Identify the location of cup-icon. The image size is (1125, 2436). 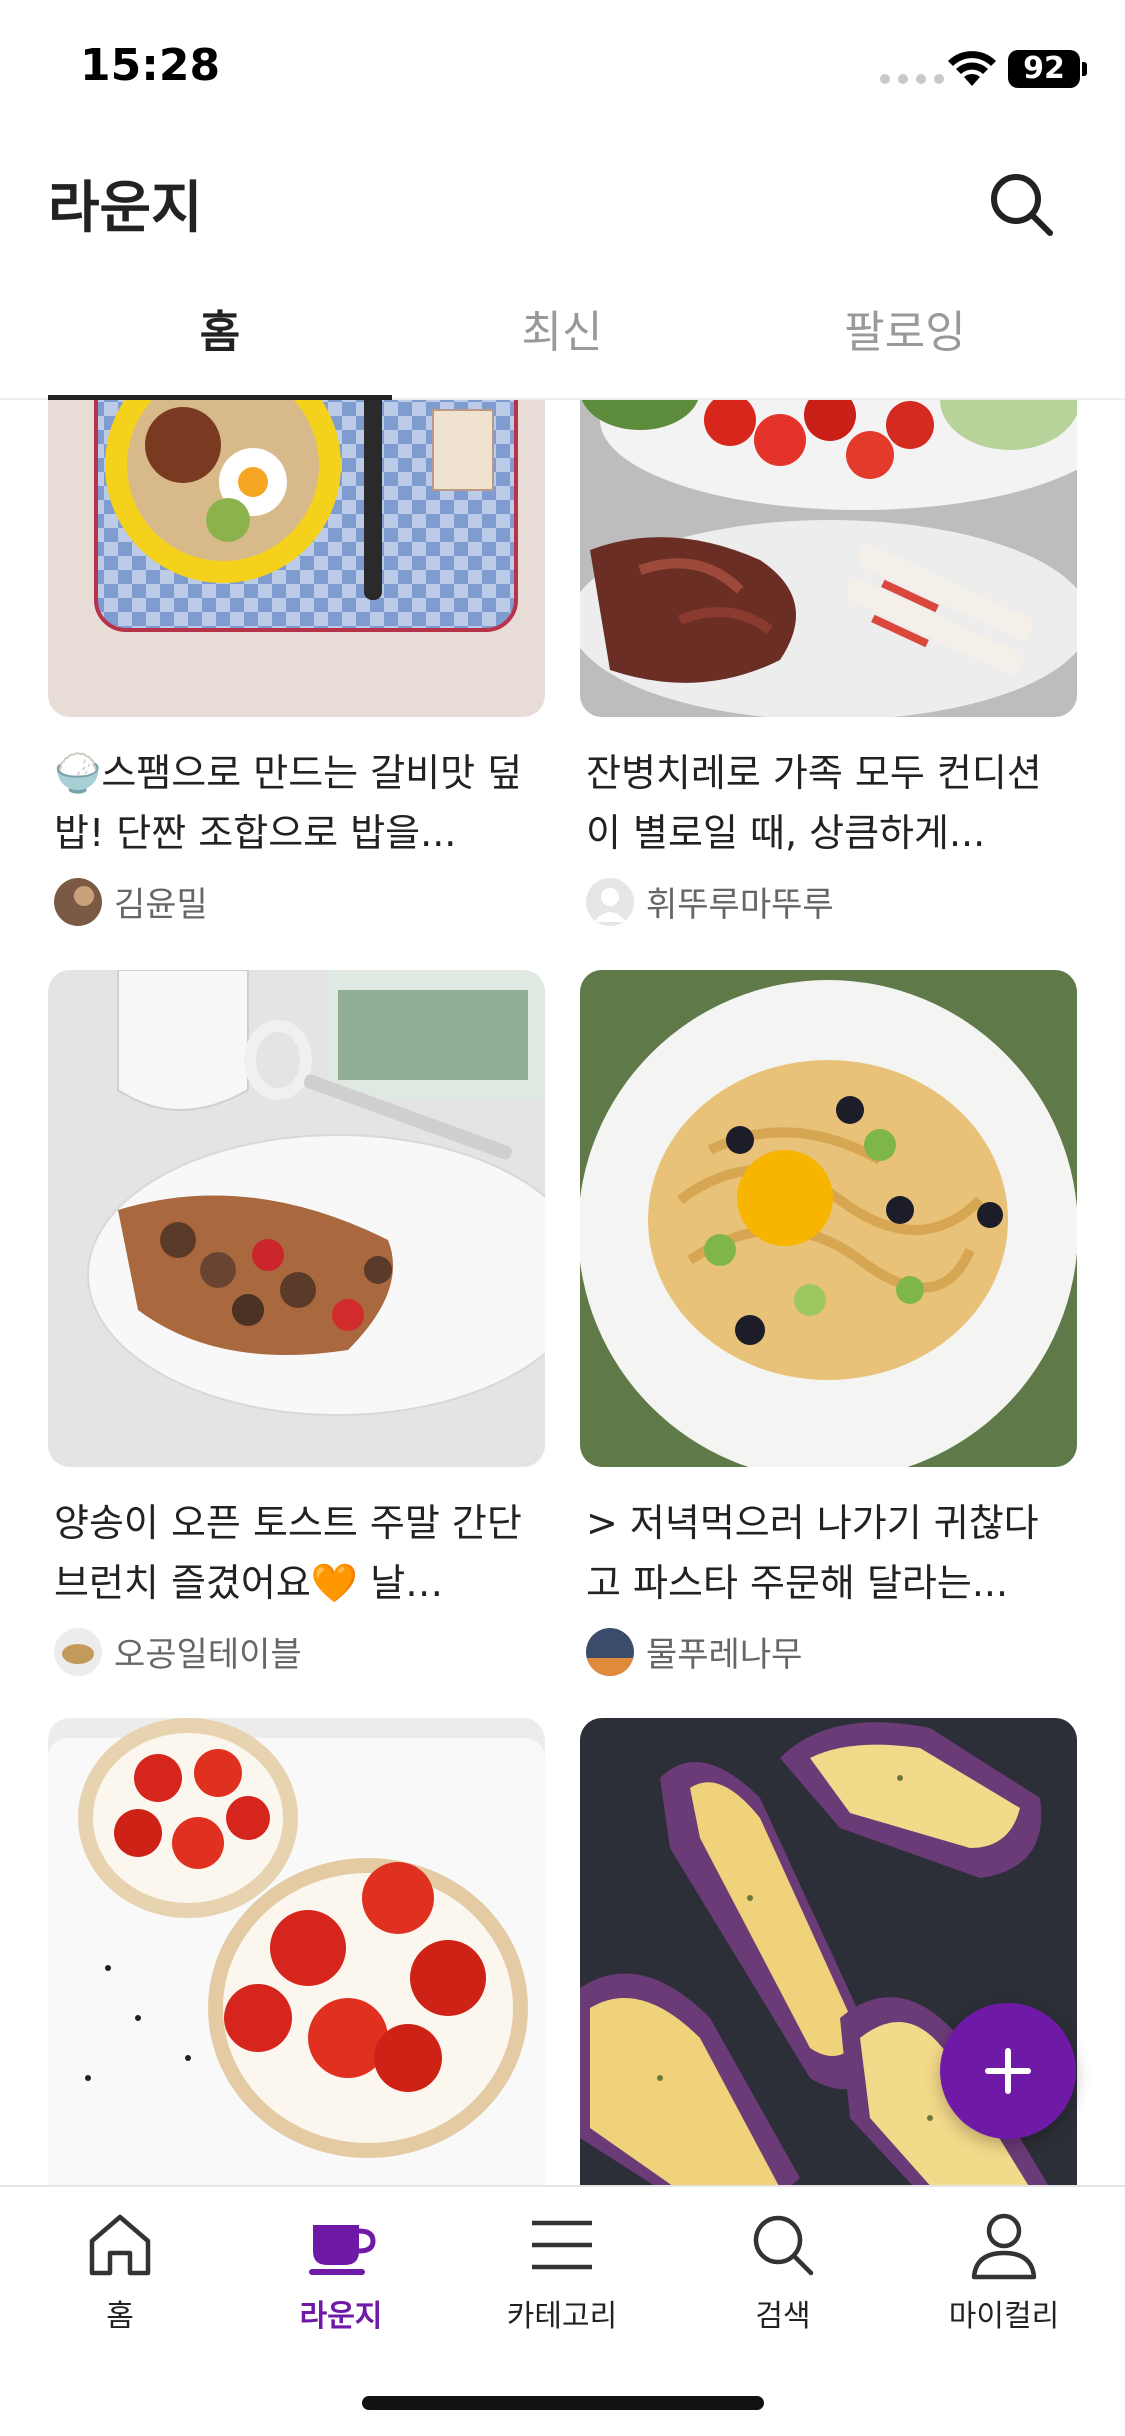
(342, 2250).